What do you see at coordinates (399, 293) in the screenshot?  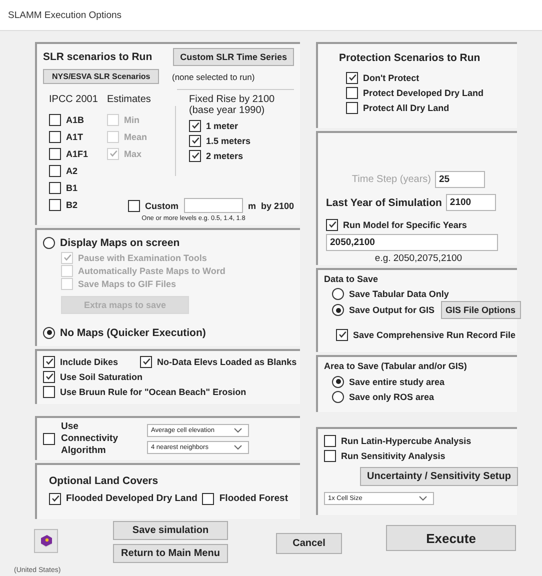 I see `radio-label: Save Tabular Data Only` at bounding box center [399, 293].